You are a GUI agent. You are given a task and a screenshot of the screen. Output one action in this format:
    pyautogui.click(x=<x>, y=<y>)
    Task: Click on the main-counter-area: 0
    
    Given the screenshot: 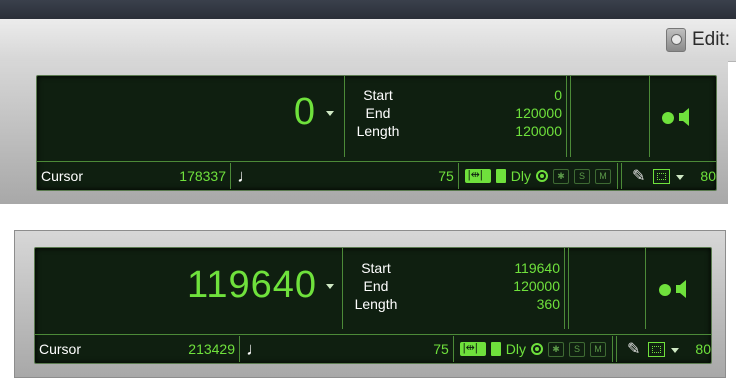 What is the action you would take?
    pyautogui.click(x=190, y=116)
    